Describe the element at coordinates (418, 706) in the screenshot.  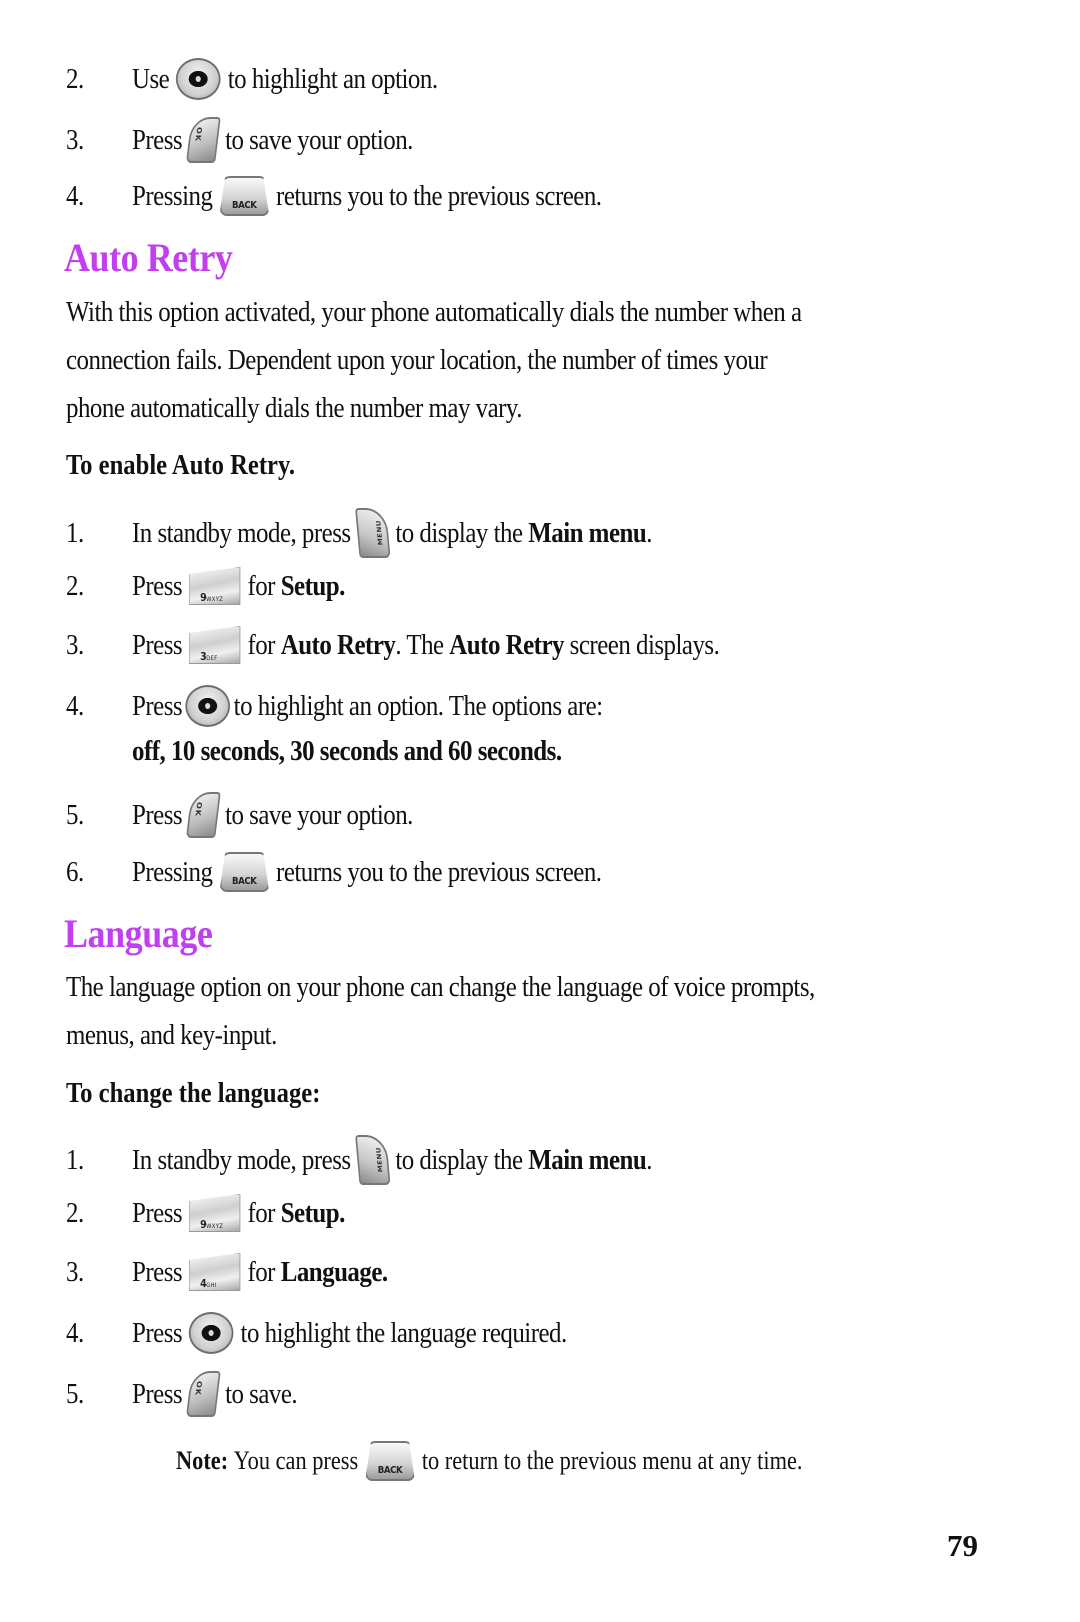
I see `step-text: to highlight an option. The options are:` at that location.